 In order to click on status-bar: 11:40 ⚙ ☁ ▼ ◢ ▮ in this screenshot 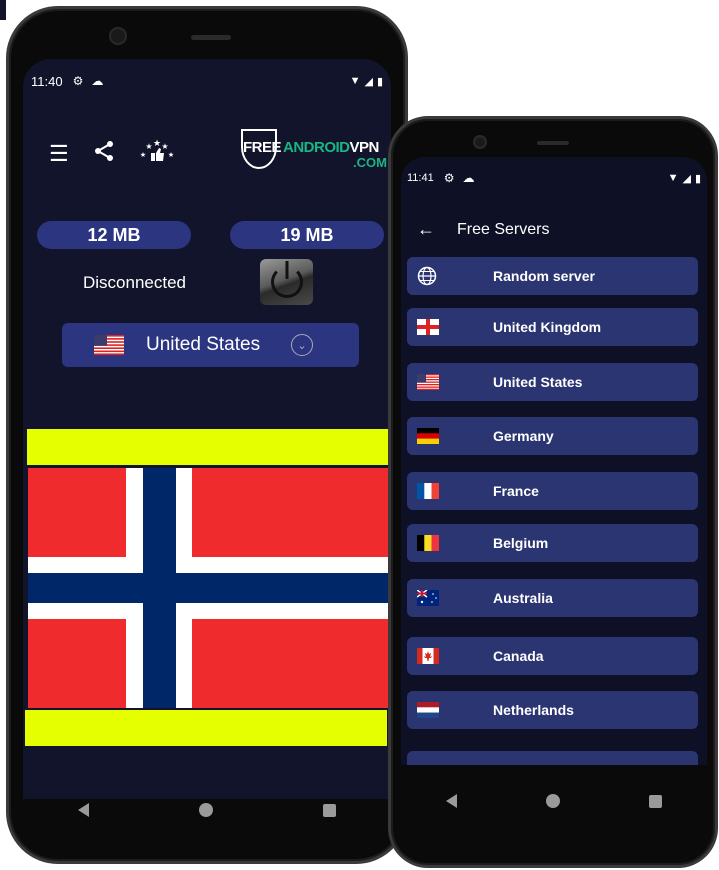, I will do `click(207, 81)`.